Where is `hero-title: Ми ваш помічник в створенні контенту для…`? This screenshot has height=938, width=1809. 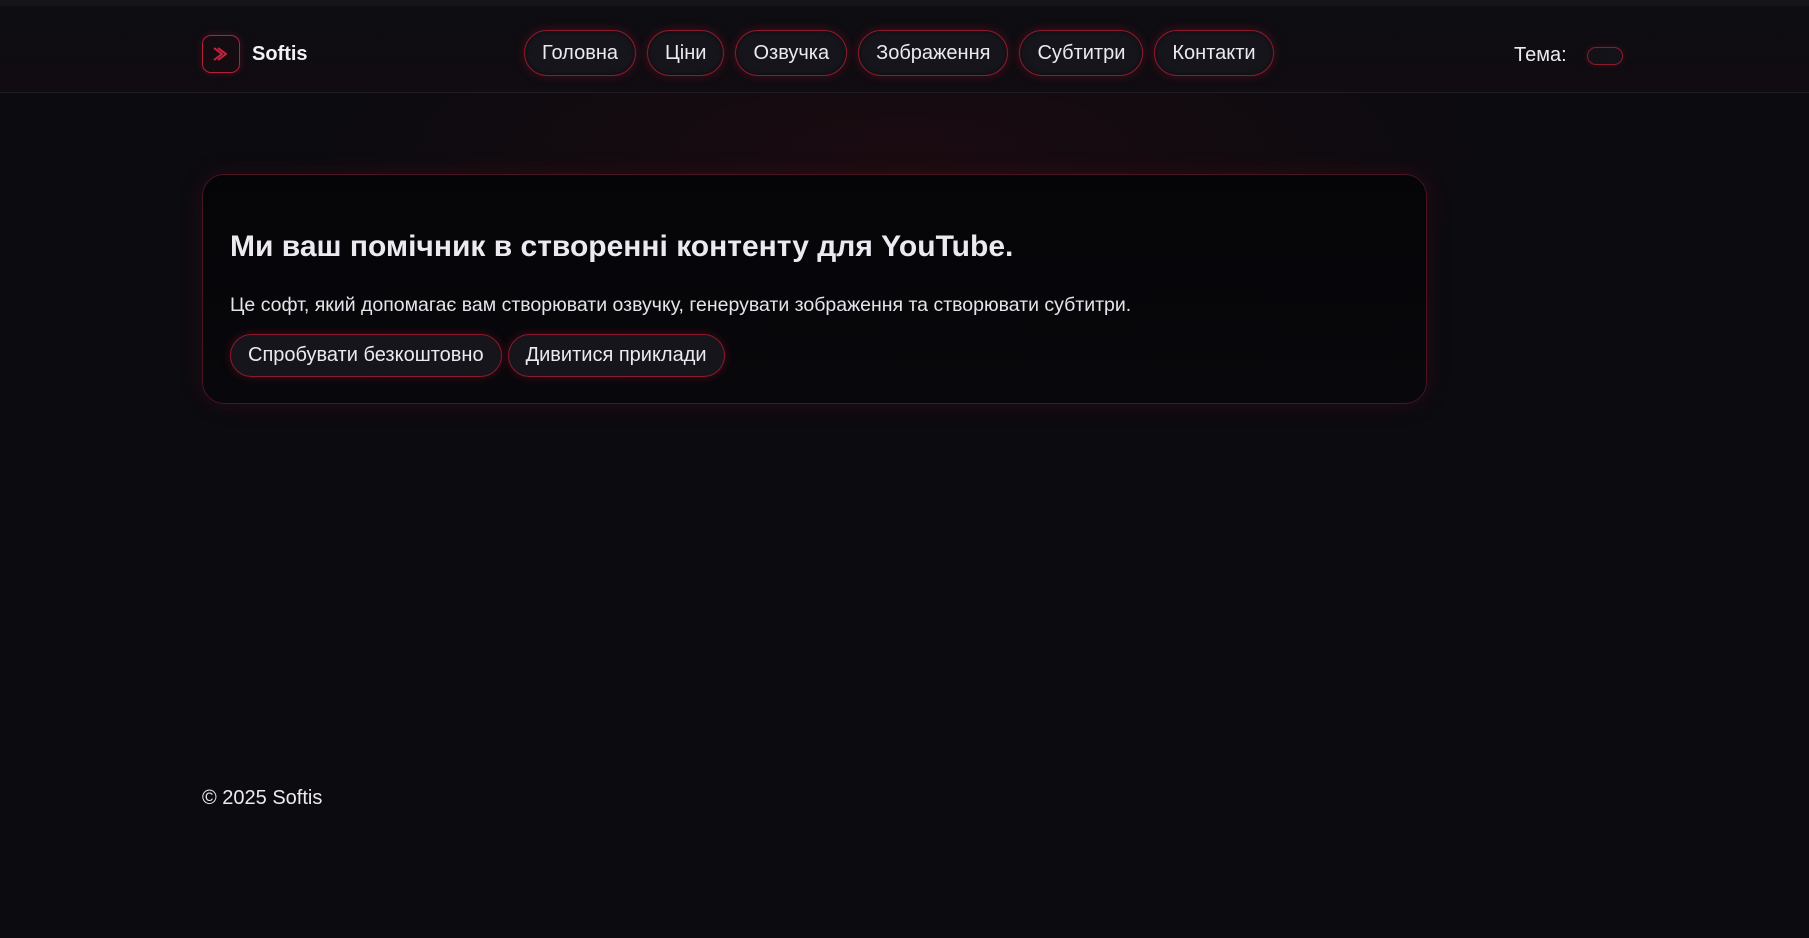
hero-title: Ми ваш помічник в створенні контенту для… is located at coordinates (622, 246).